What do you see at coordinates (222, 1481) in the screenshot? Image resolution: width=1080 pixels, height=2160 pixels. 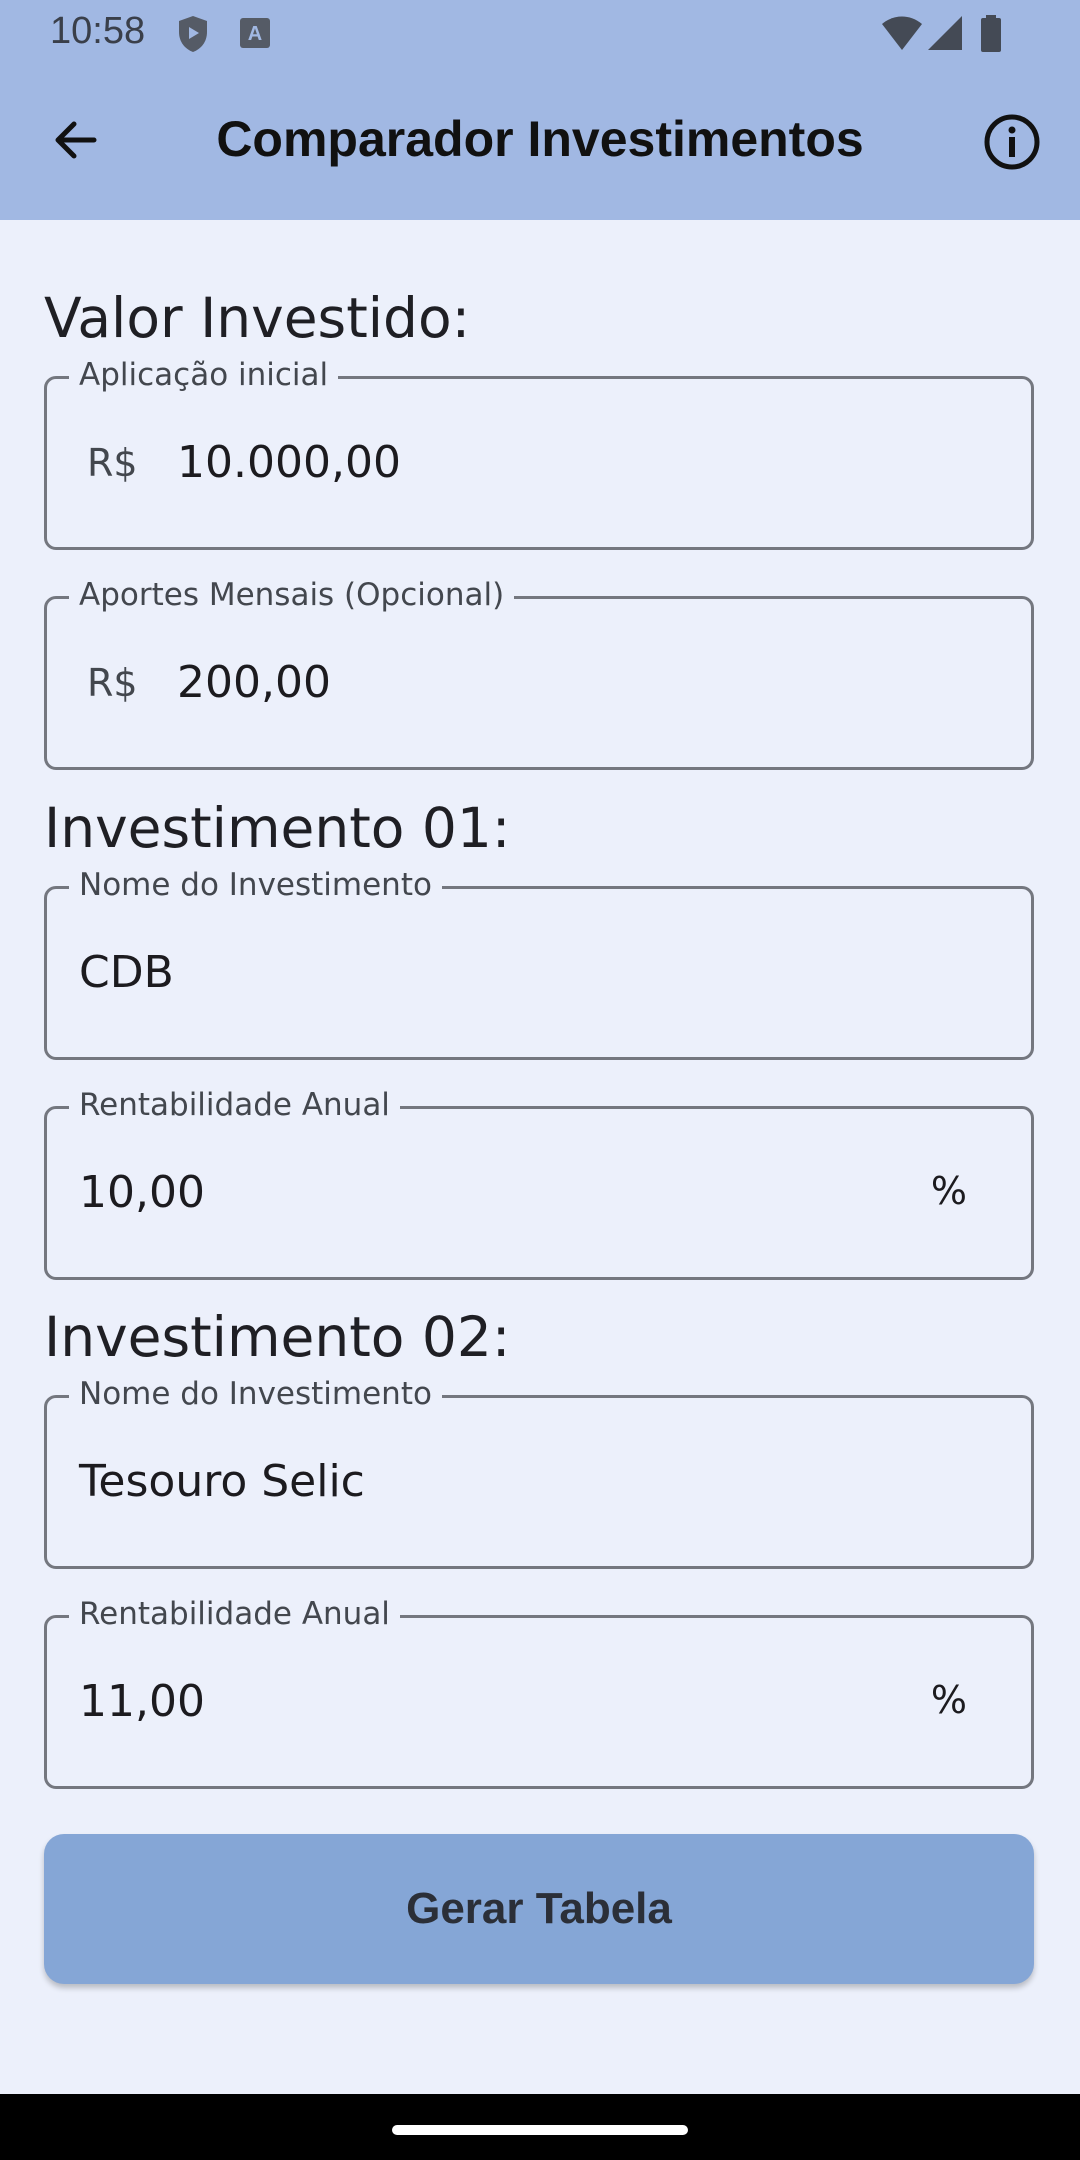 I see `field-value: Tesouro Selic` at bounding box center [222, 1481].